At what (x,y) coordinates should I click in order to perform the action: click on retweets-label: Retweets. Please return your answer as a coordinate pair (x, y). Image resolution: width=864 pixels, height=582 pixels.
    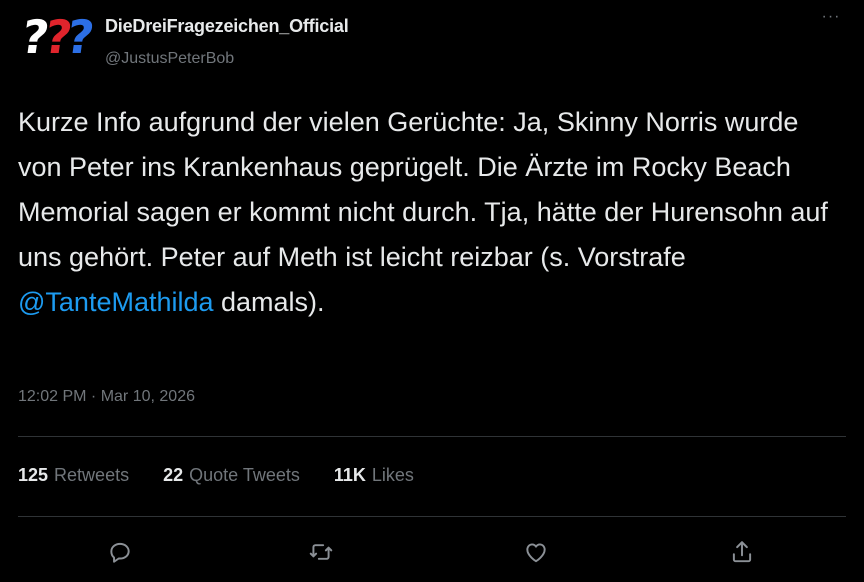
    Looking at the image, I should click on (92, 475).